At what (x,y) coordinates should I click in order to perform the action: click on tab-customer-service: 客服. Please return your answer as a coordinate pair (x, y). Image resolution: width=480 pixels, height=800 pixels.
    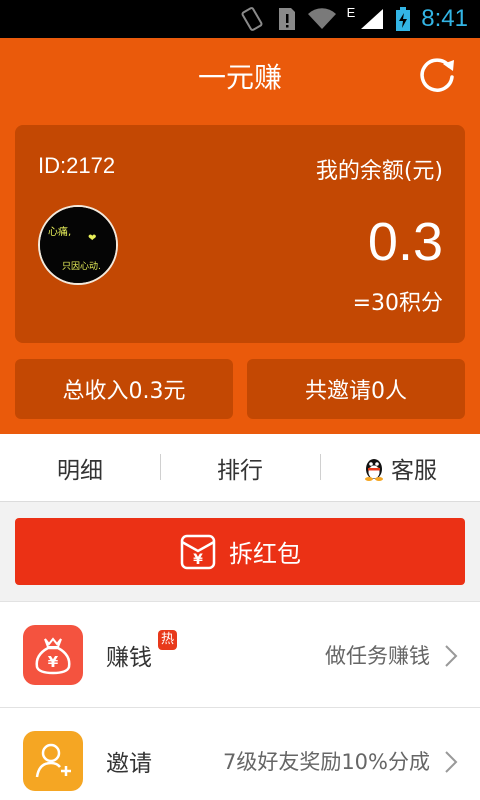
    Looking at the image, I should click on (400, 467).